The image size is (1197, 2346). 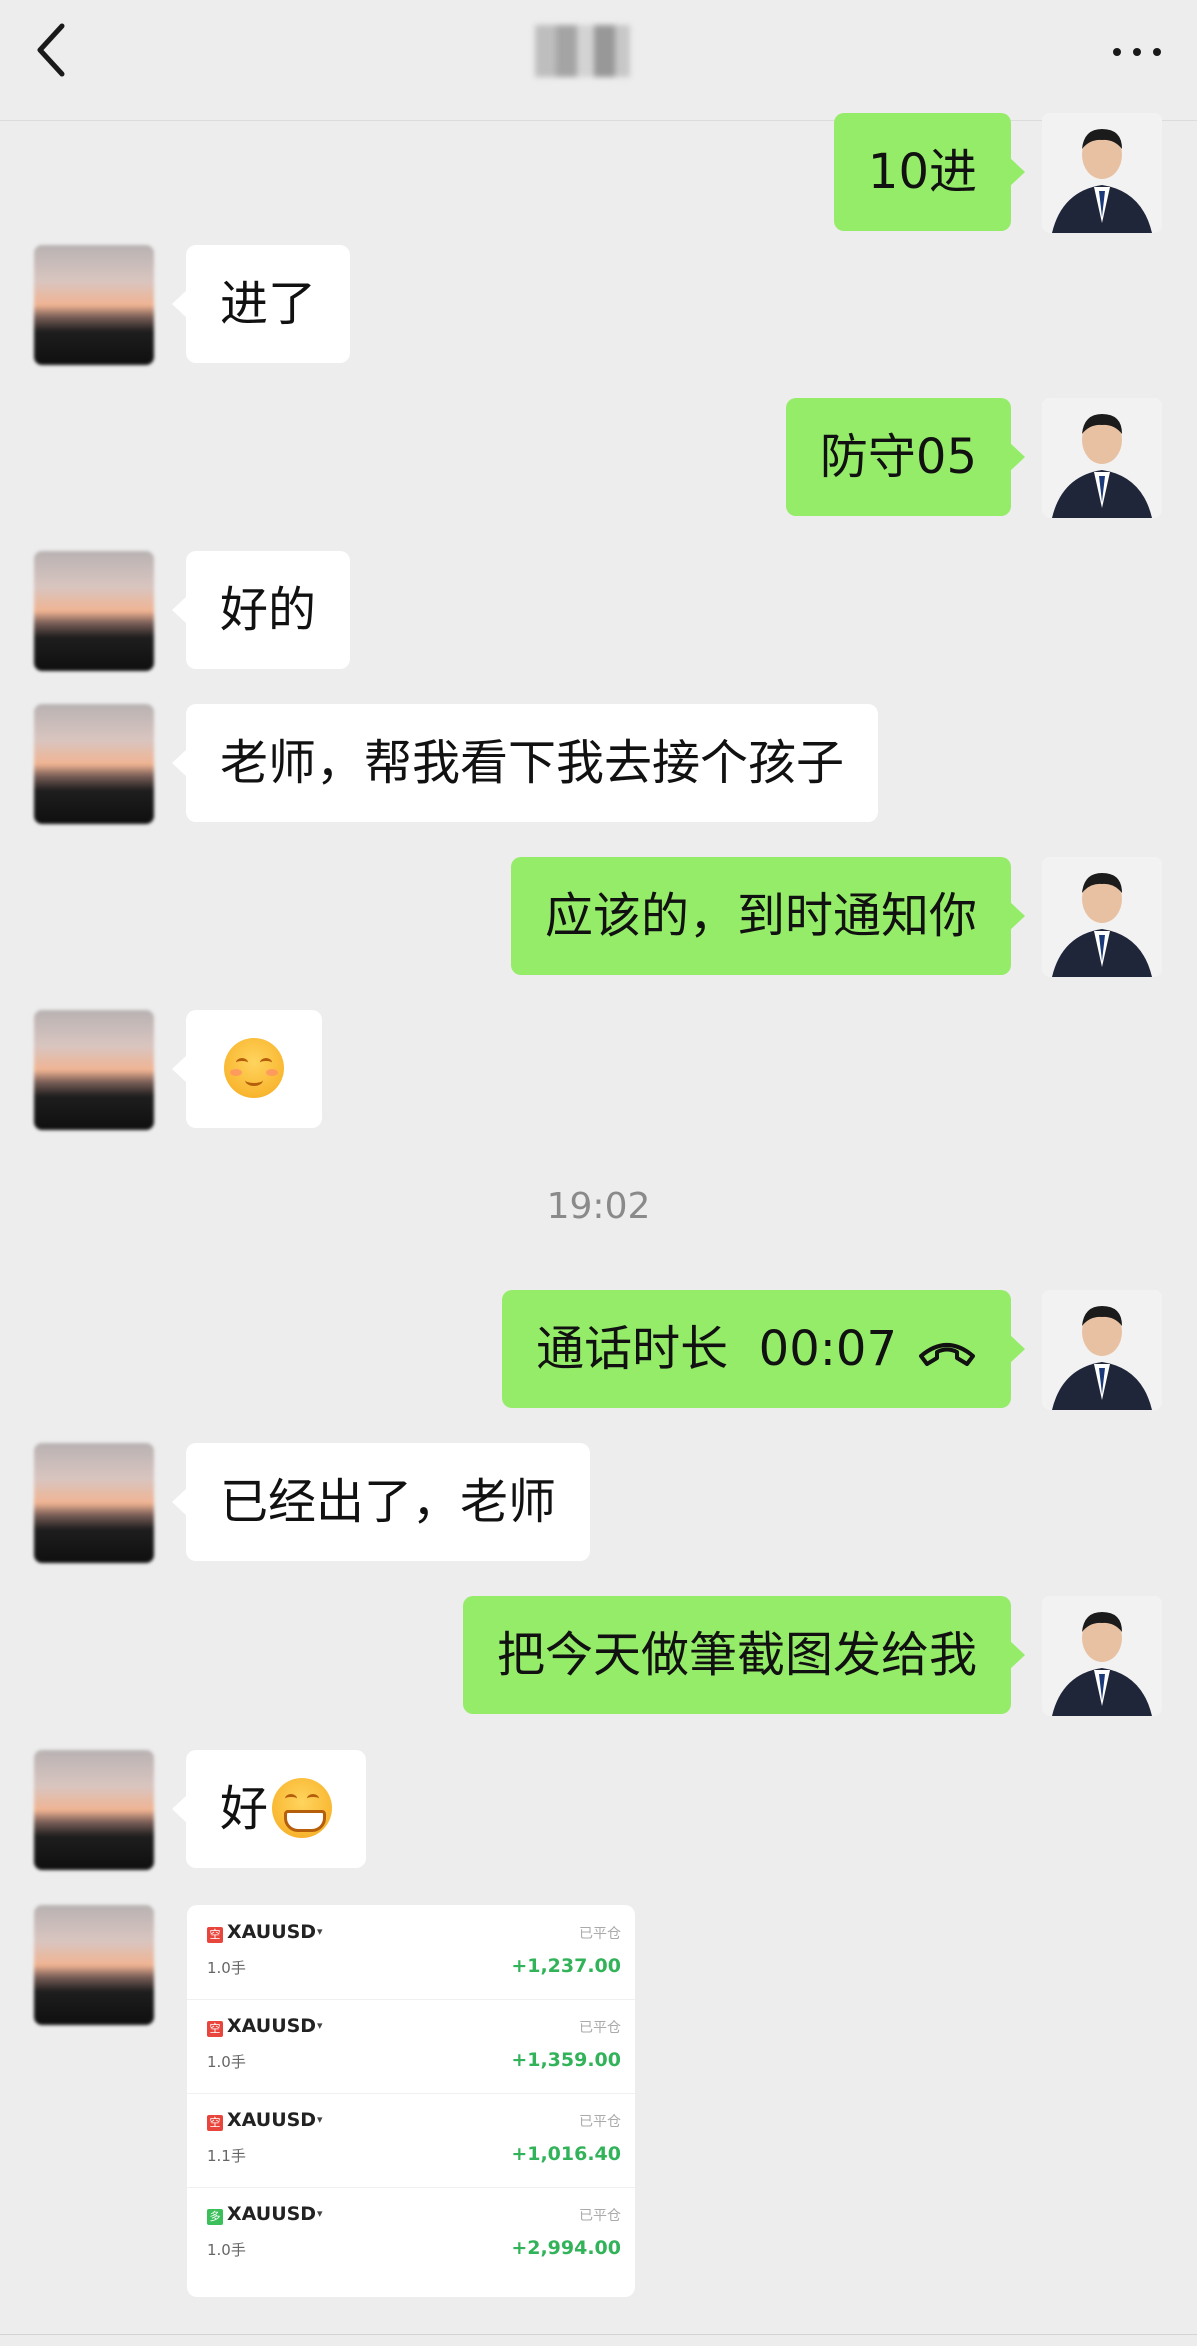 I want to click on message-row: 好的, so click(x=598, y=611).